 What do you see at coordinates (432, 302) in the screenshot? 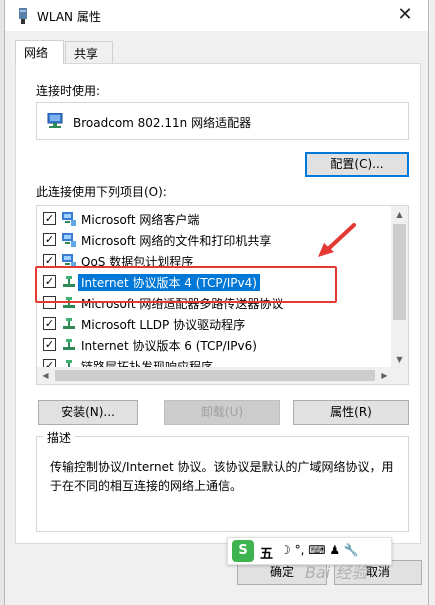
I see `background-window-edge-right` at bounding box center [432, 302].